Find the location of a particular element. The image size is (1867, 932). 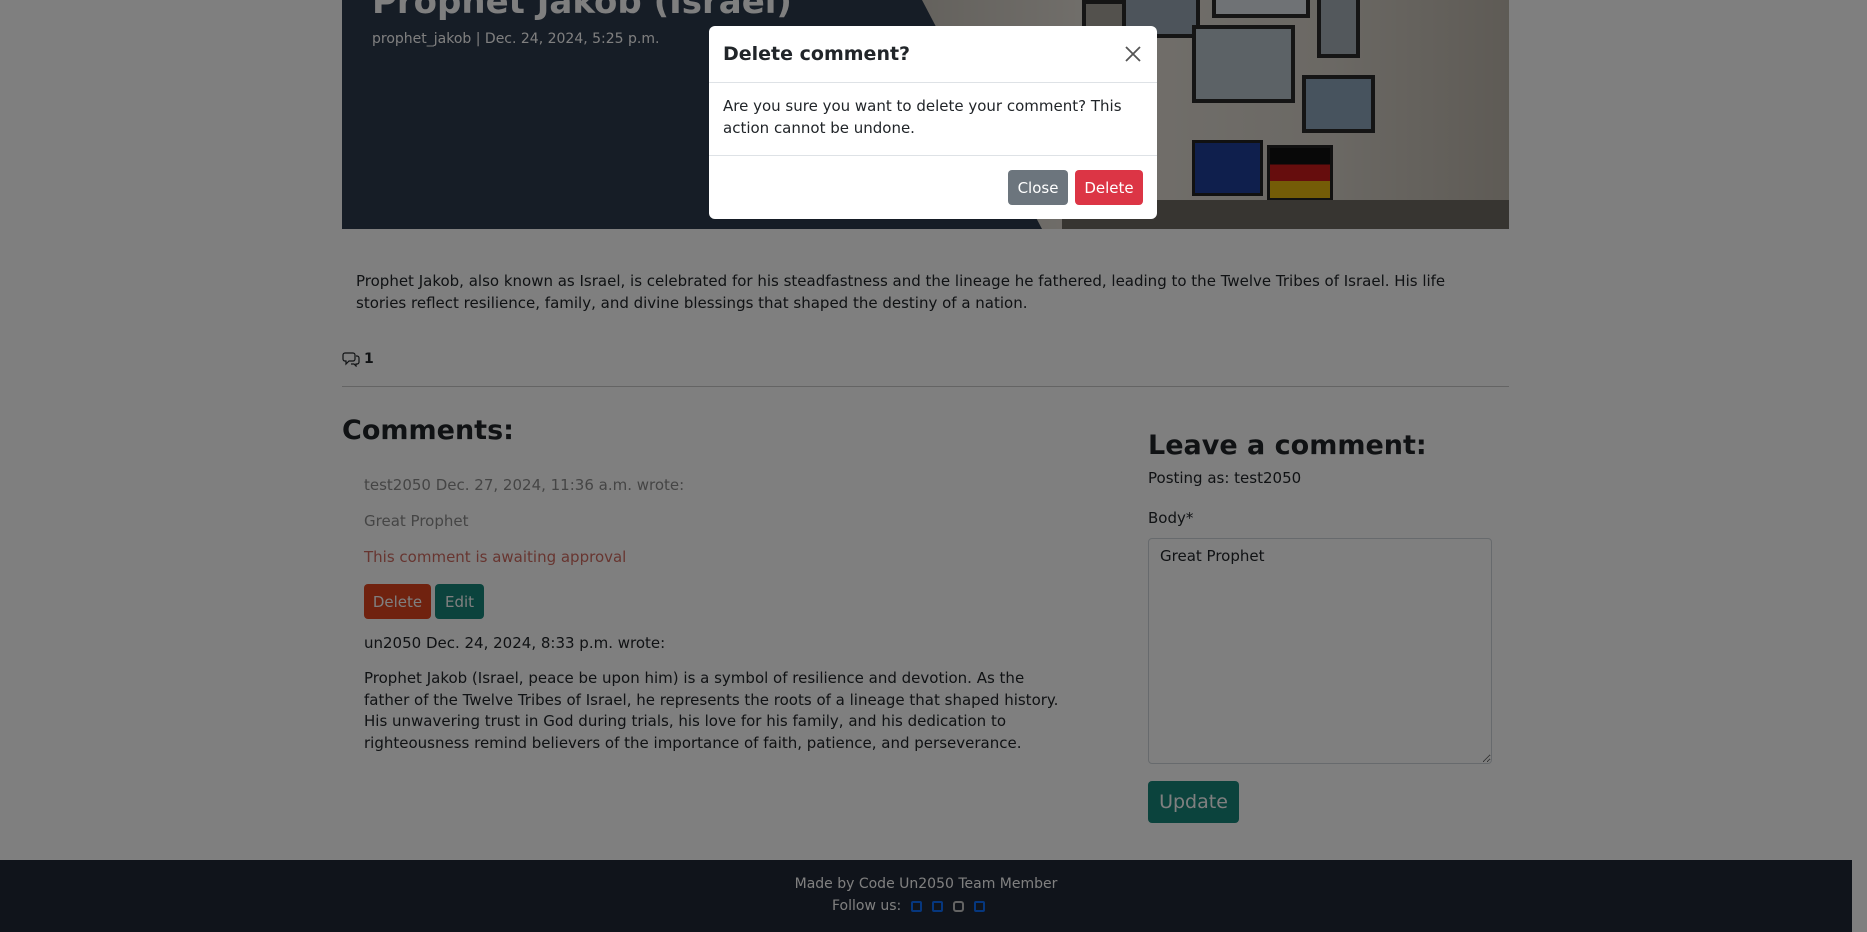

modal-title: Delete comment? is located at coordinates (817, 54).